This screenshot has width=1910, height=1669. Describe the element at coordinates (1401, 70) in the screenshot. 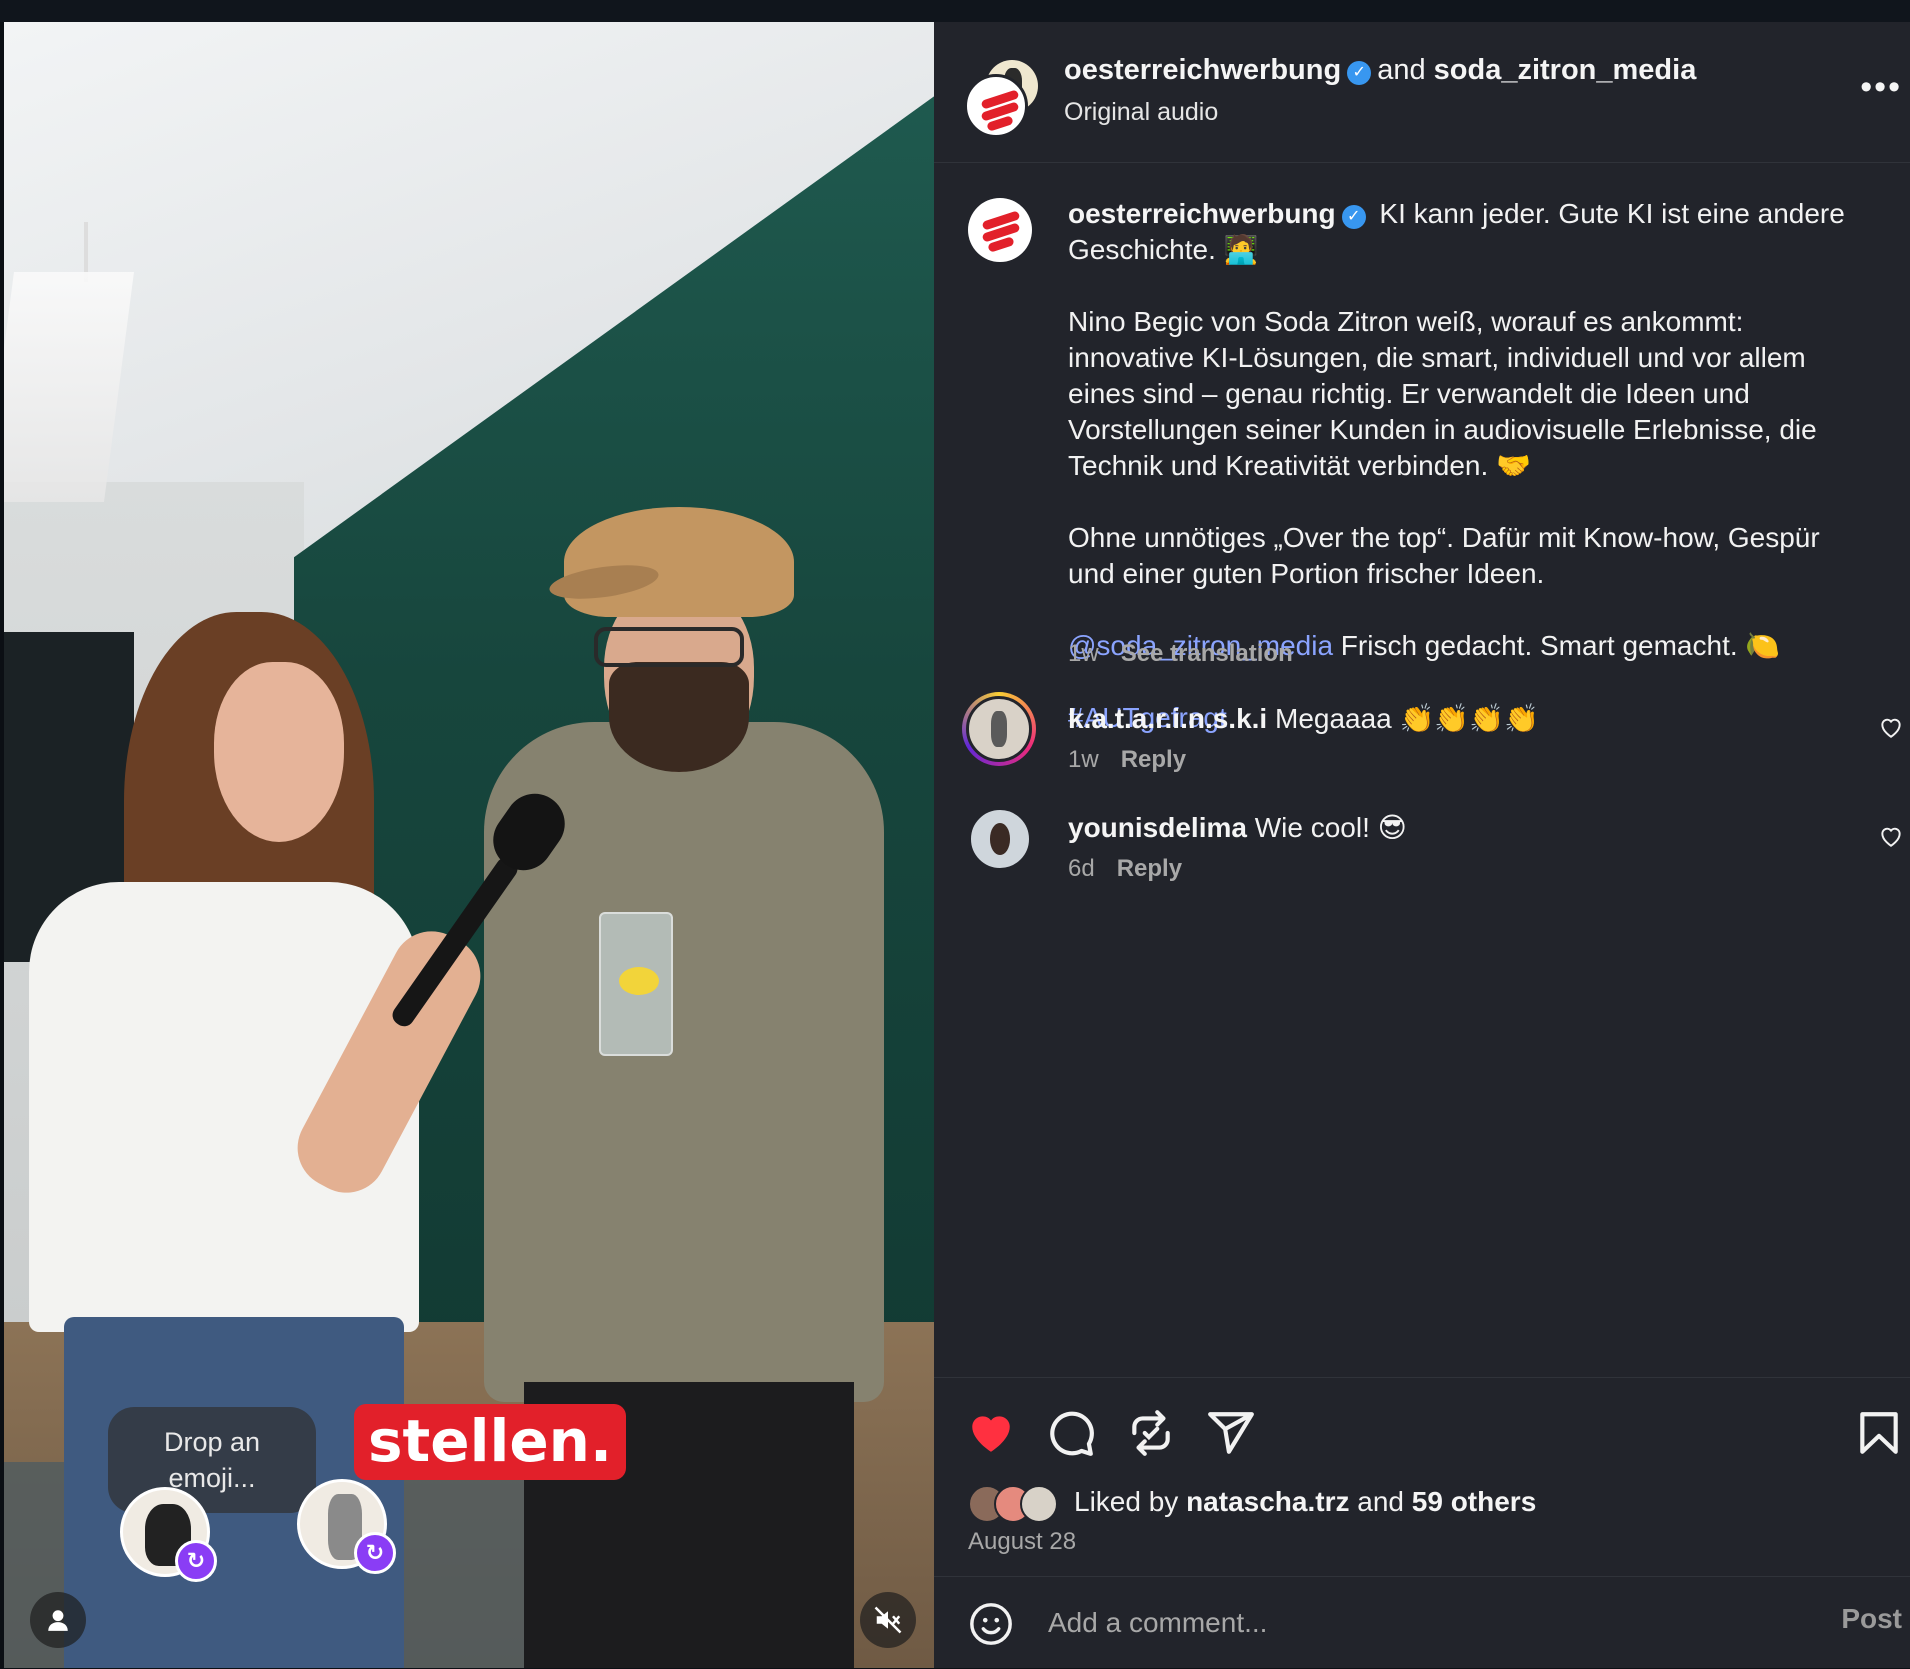

I see `connector-text: and` at that location.